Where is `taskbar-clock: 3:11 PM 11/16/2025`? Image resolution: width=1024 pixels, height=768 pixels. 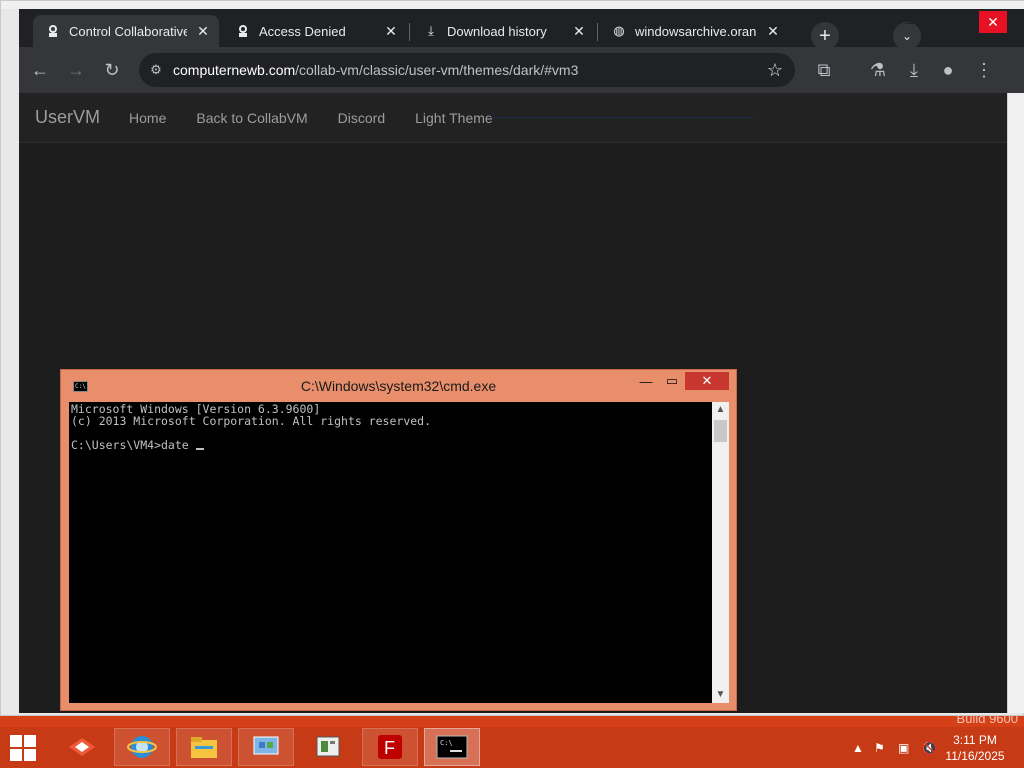
taskbar-clock: 3:11 PM 11/16/2025 is located at coordinates (975, 748).